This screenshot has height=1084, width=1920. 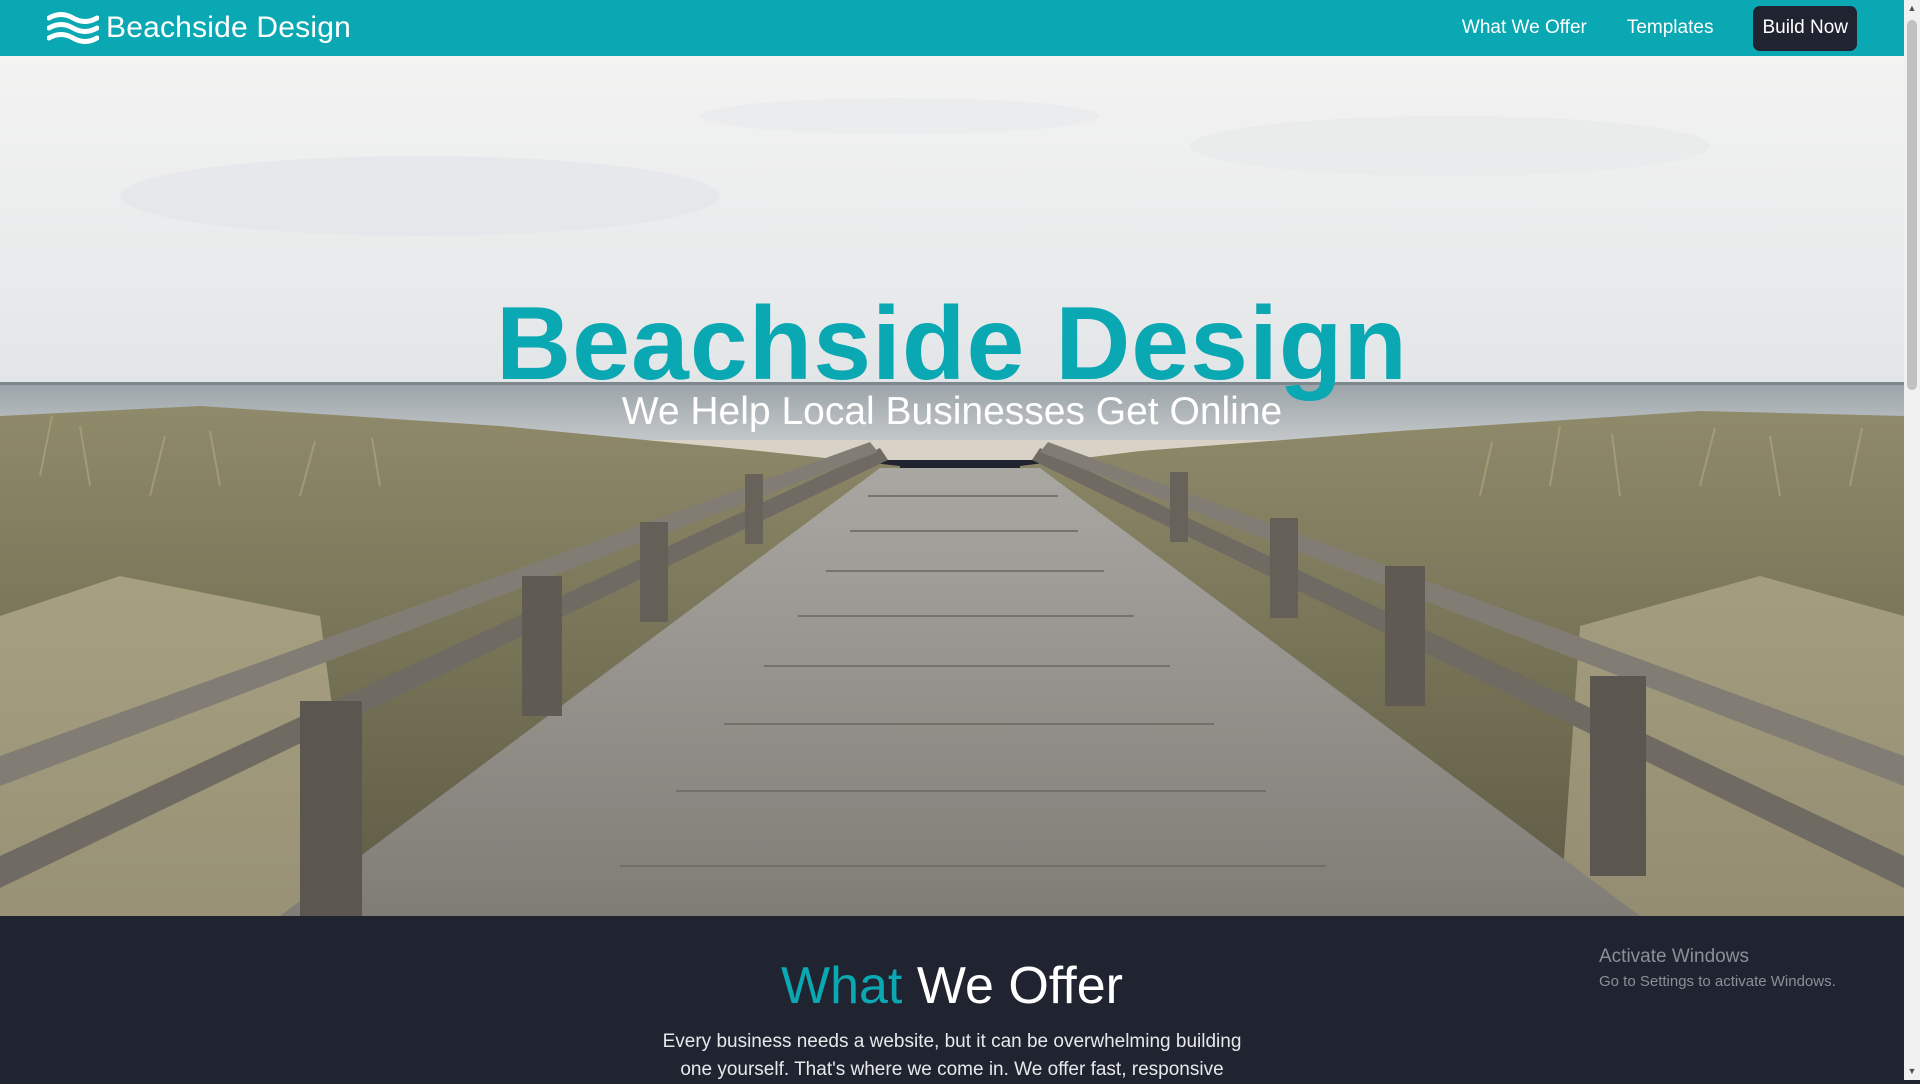 What do you see at coordinates (952, 344) in the screenshot?
I see `hero-title: Beachside Design` at bounding box center [952, 344].